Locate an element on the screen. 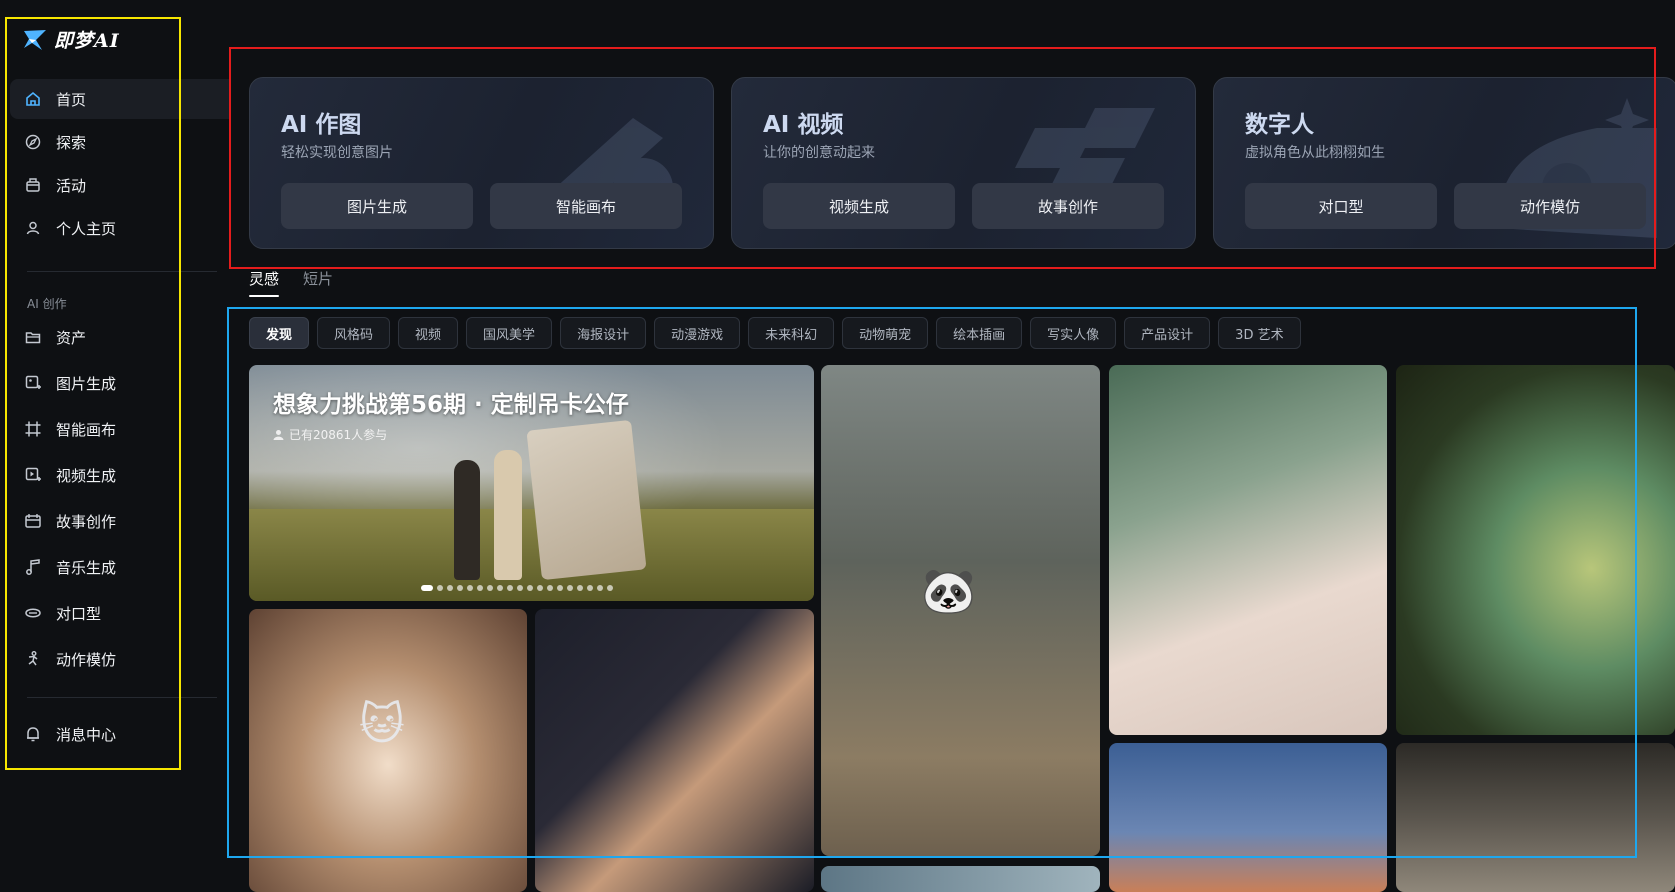  card-title: AI 视频 is located at coordinates (803, 125).